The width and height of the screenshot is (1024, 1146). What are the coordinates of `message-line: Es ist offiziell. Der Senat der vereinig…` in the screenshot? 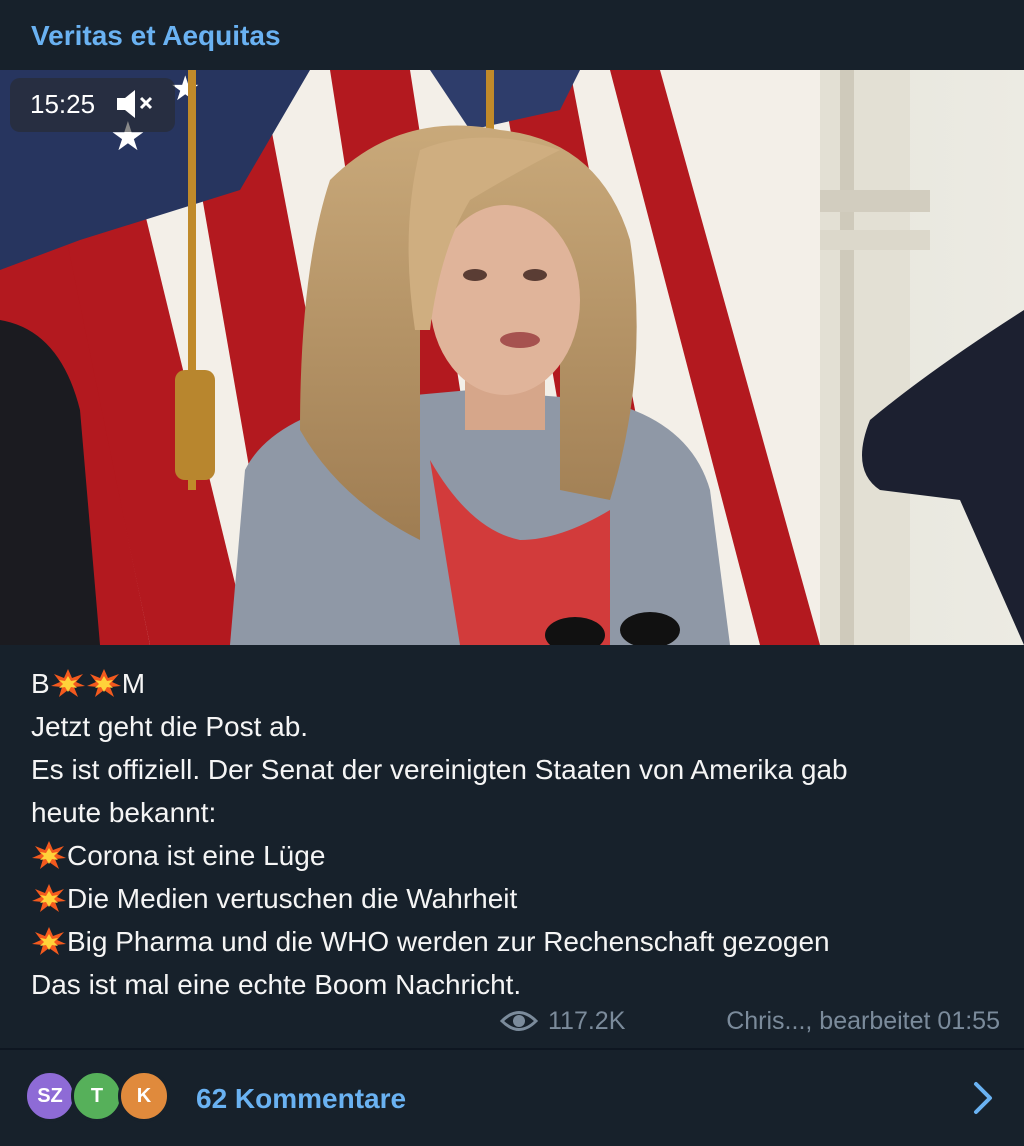 It's located at (439, 769).